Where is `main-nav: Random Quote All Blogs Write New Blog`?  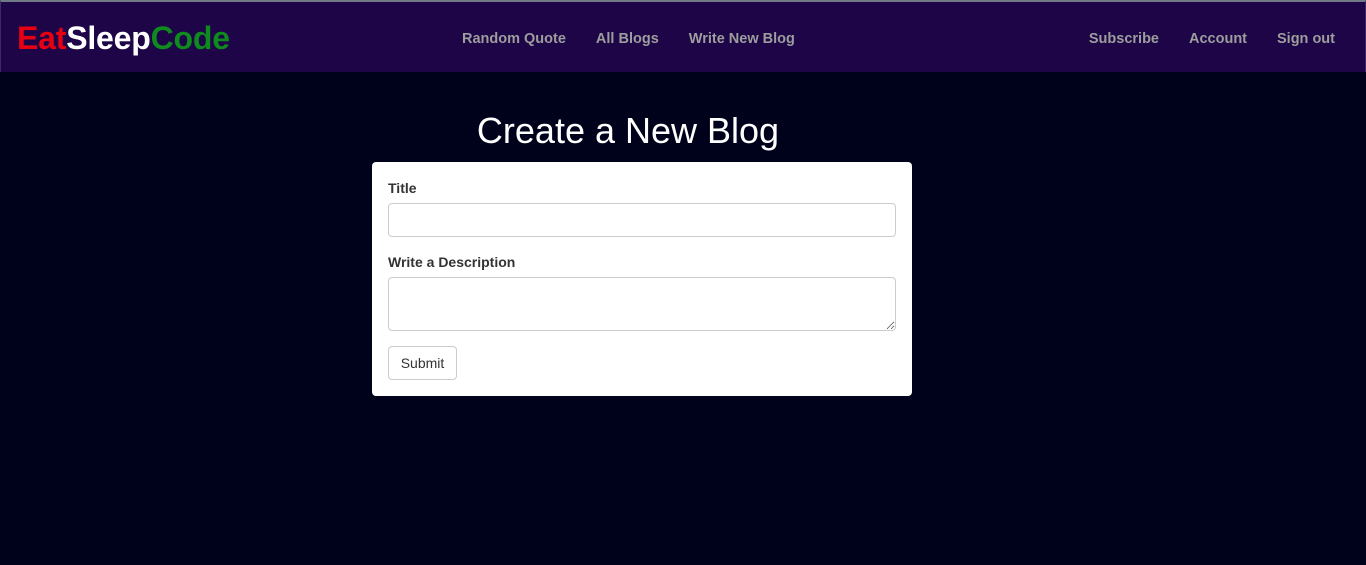
main-nav: Random Quote All Blogs Write New Blog is located at coordinates (628, 39).